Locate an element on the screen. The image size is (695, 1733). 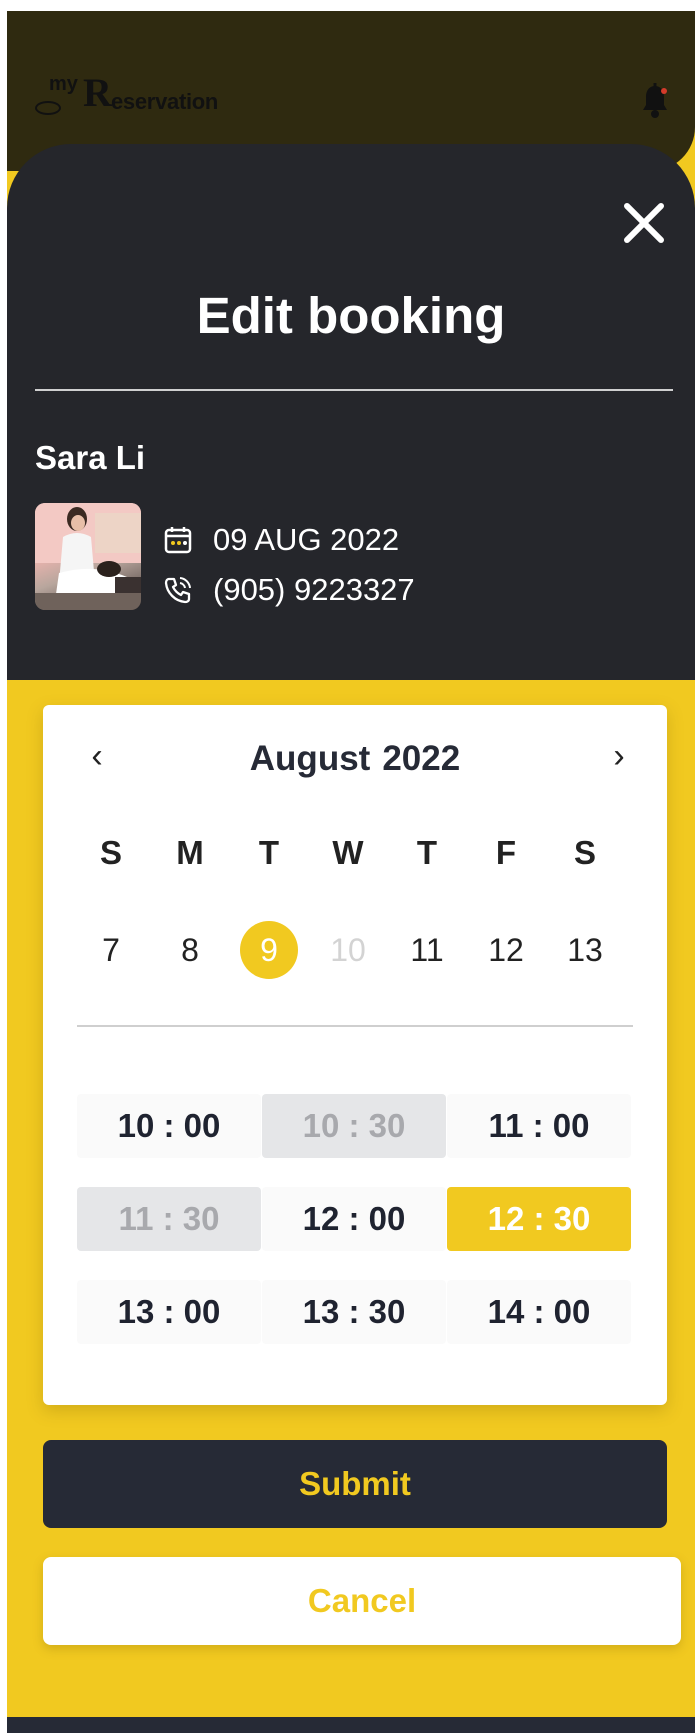
calendar-day-disabled: 10 is located at coordinates (348, 950).